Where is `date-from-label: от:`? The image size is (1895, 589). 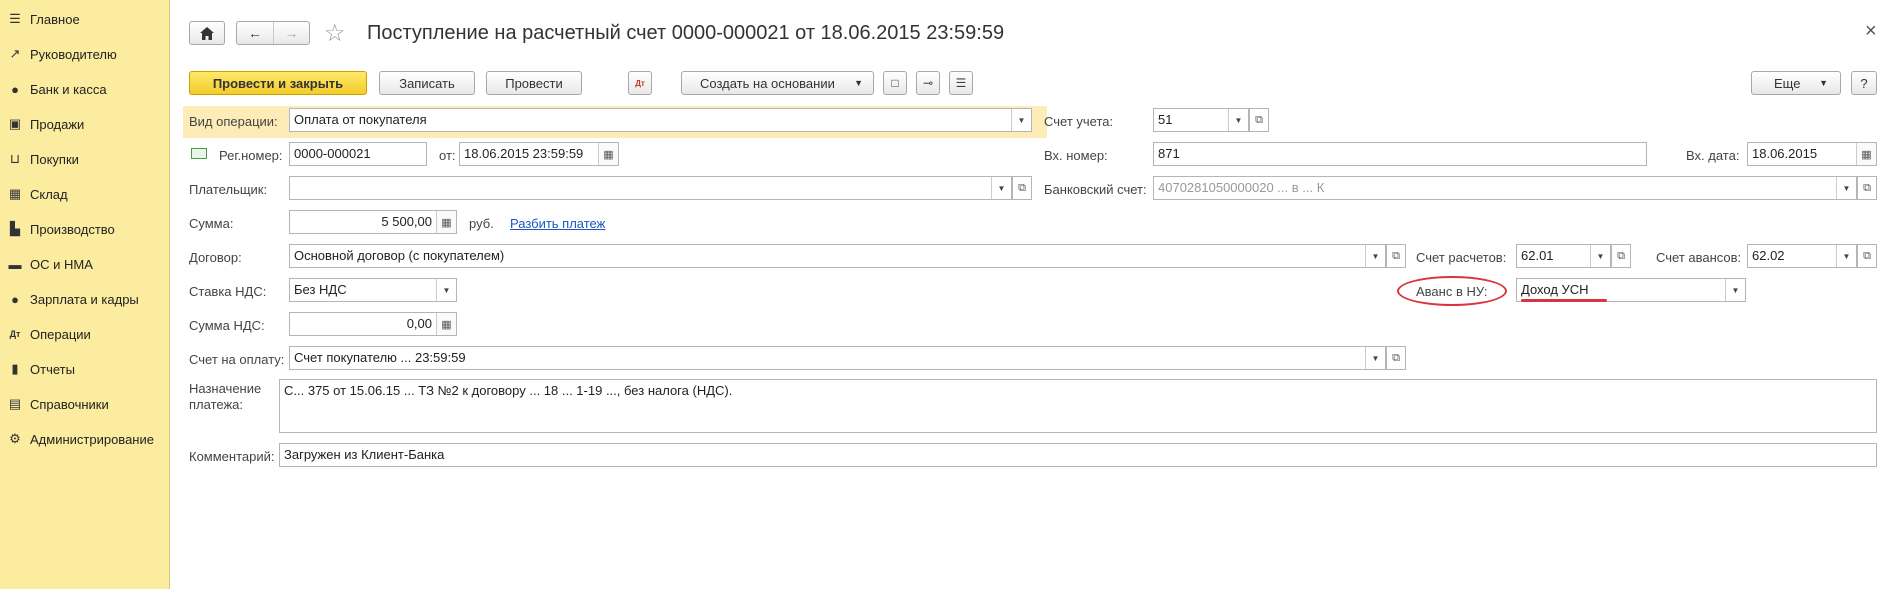
date-from-label: от: is located at coordinates (447, 155).